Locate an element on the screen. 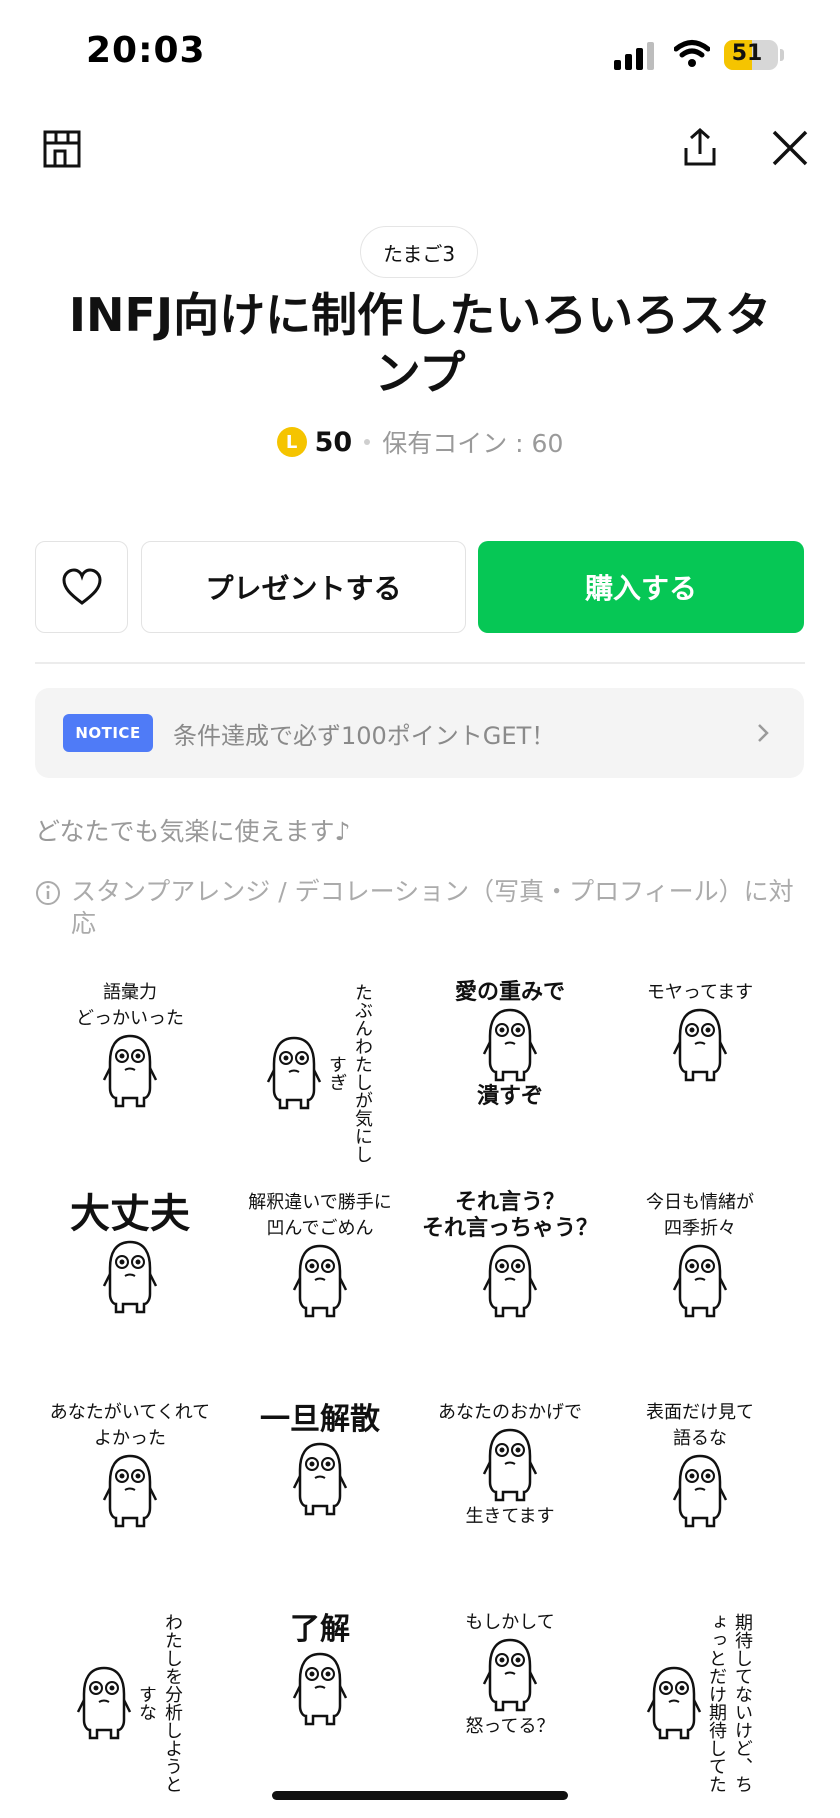  sticker-text: あなたのおかげで is located at coordinates (510, 1412).